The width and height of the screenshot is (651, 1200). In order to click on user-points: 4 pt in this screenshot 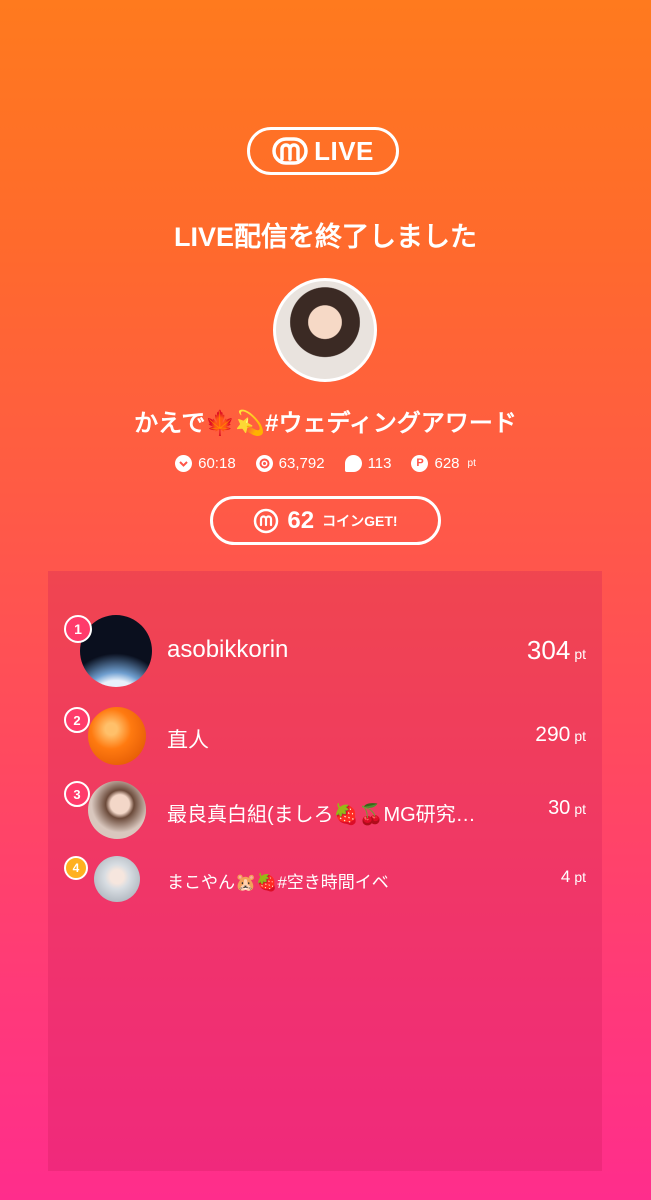, I will do `click(573, 876)`.